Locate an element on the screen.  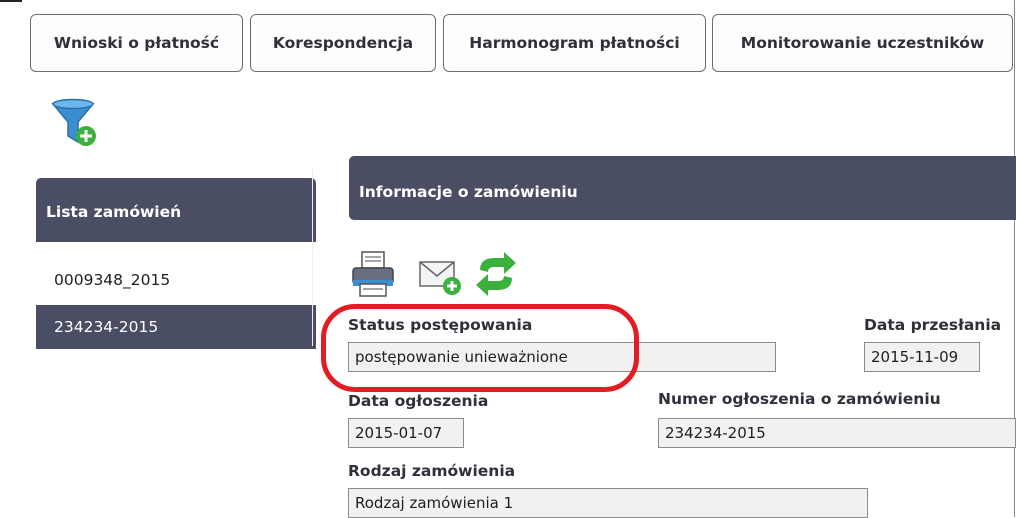
submission-date-label: Data przesłania is located at coordinates (933, 325).